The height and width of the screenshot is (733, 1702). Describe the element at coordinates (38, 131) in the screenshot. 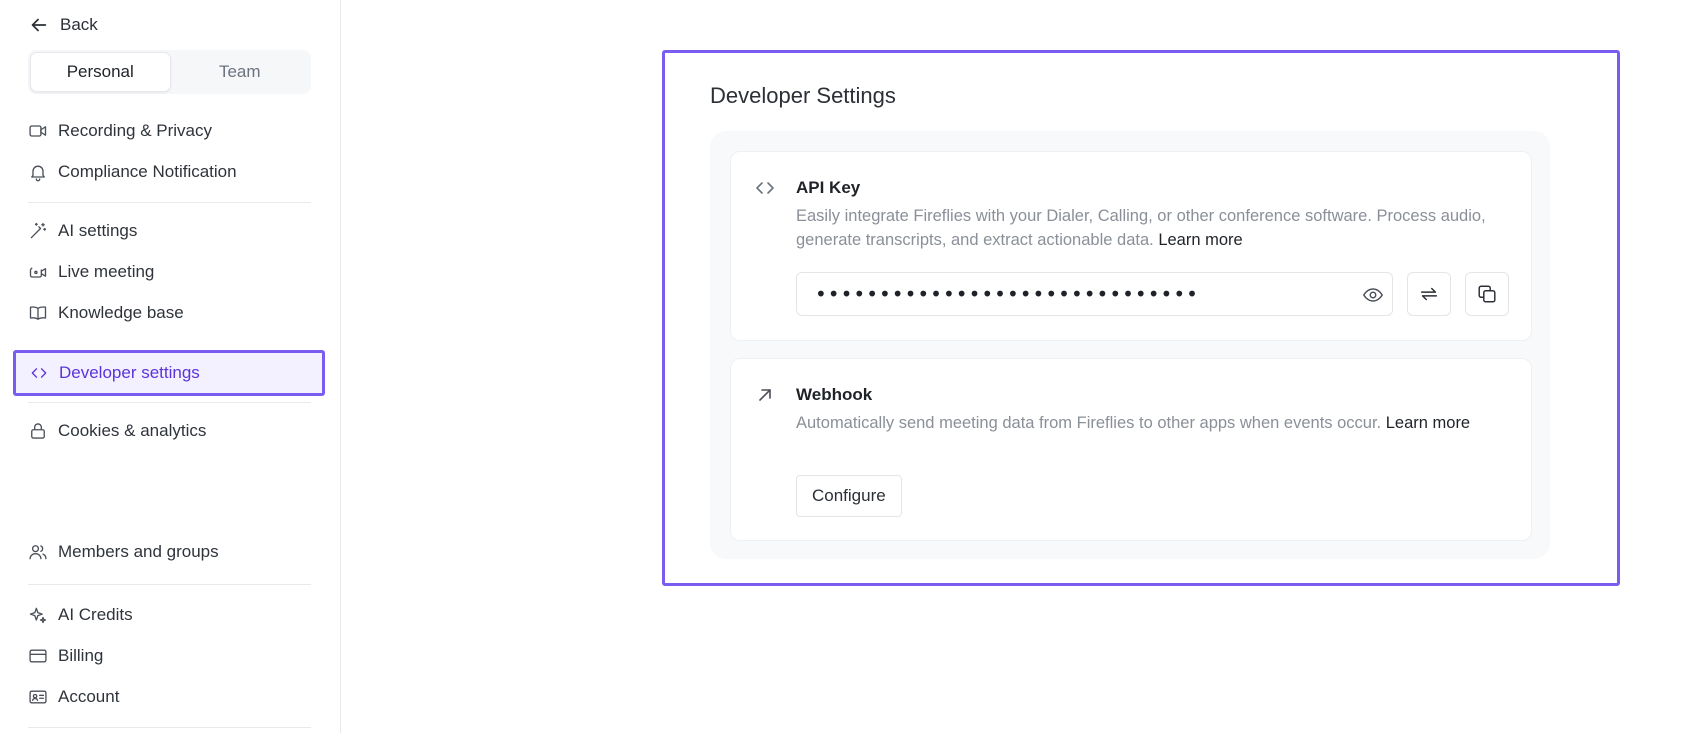

I see `video-icon` at that location.